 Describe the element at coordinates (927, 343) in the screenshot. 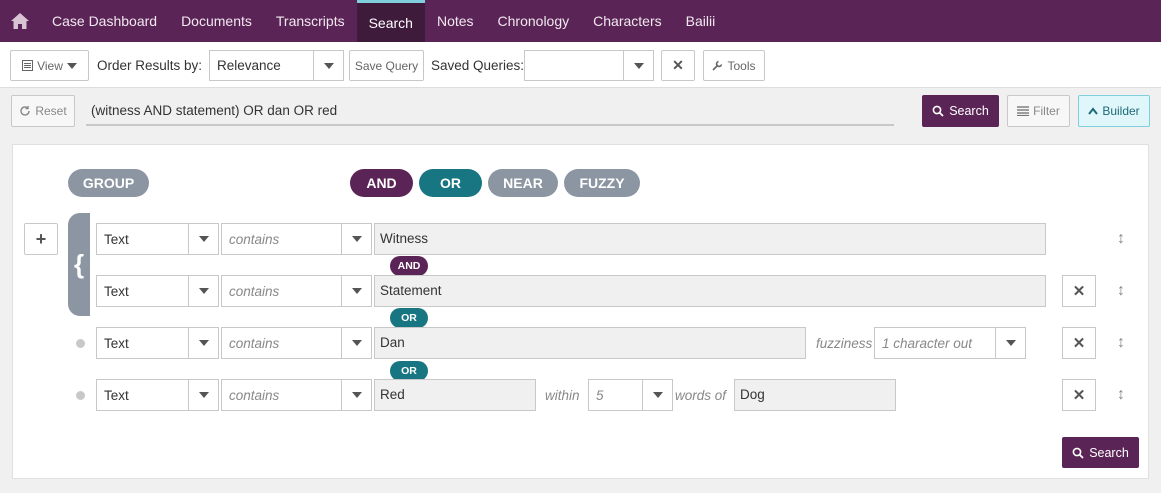

I see `fuzziness-value: 1 character out` at that location.